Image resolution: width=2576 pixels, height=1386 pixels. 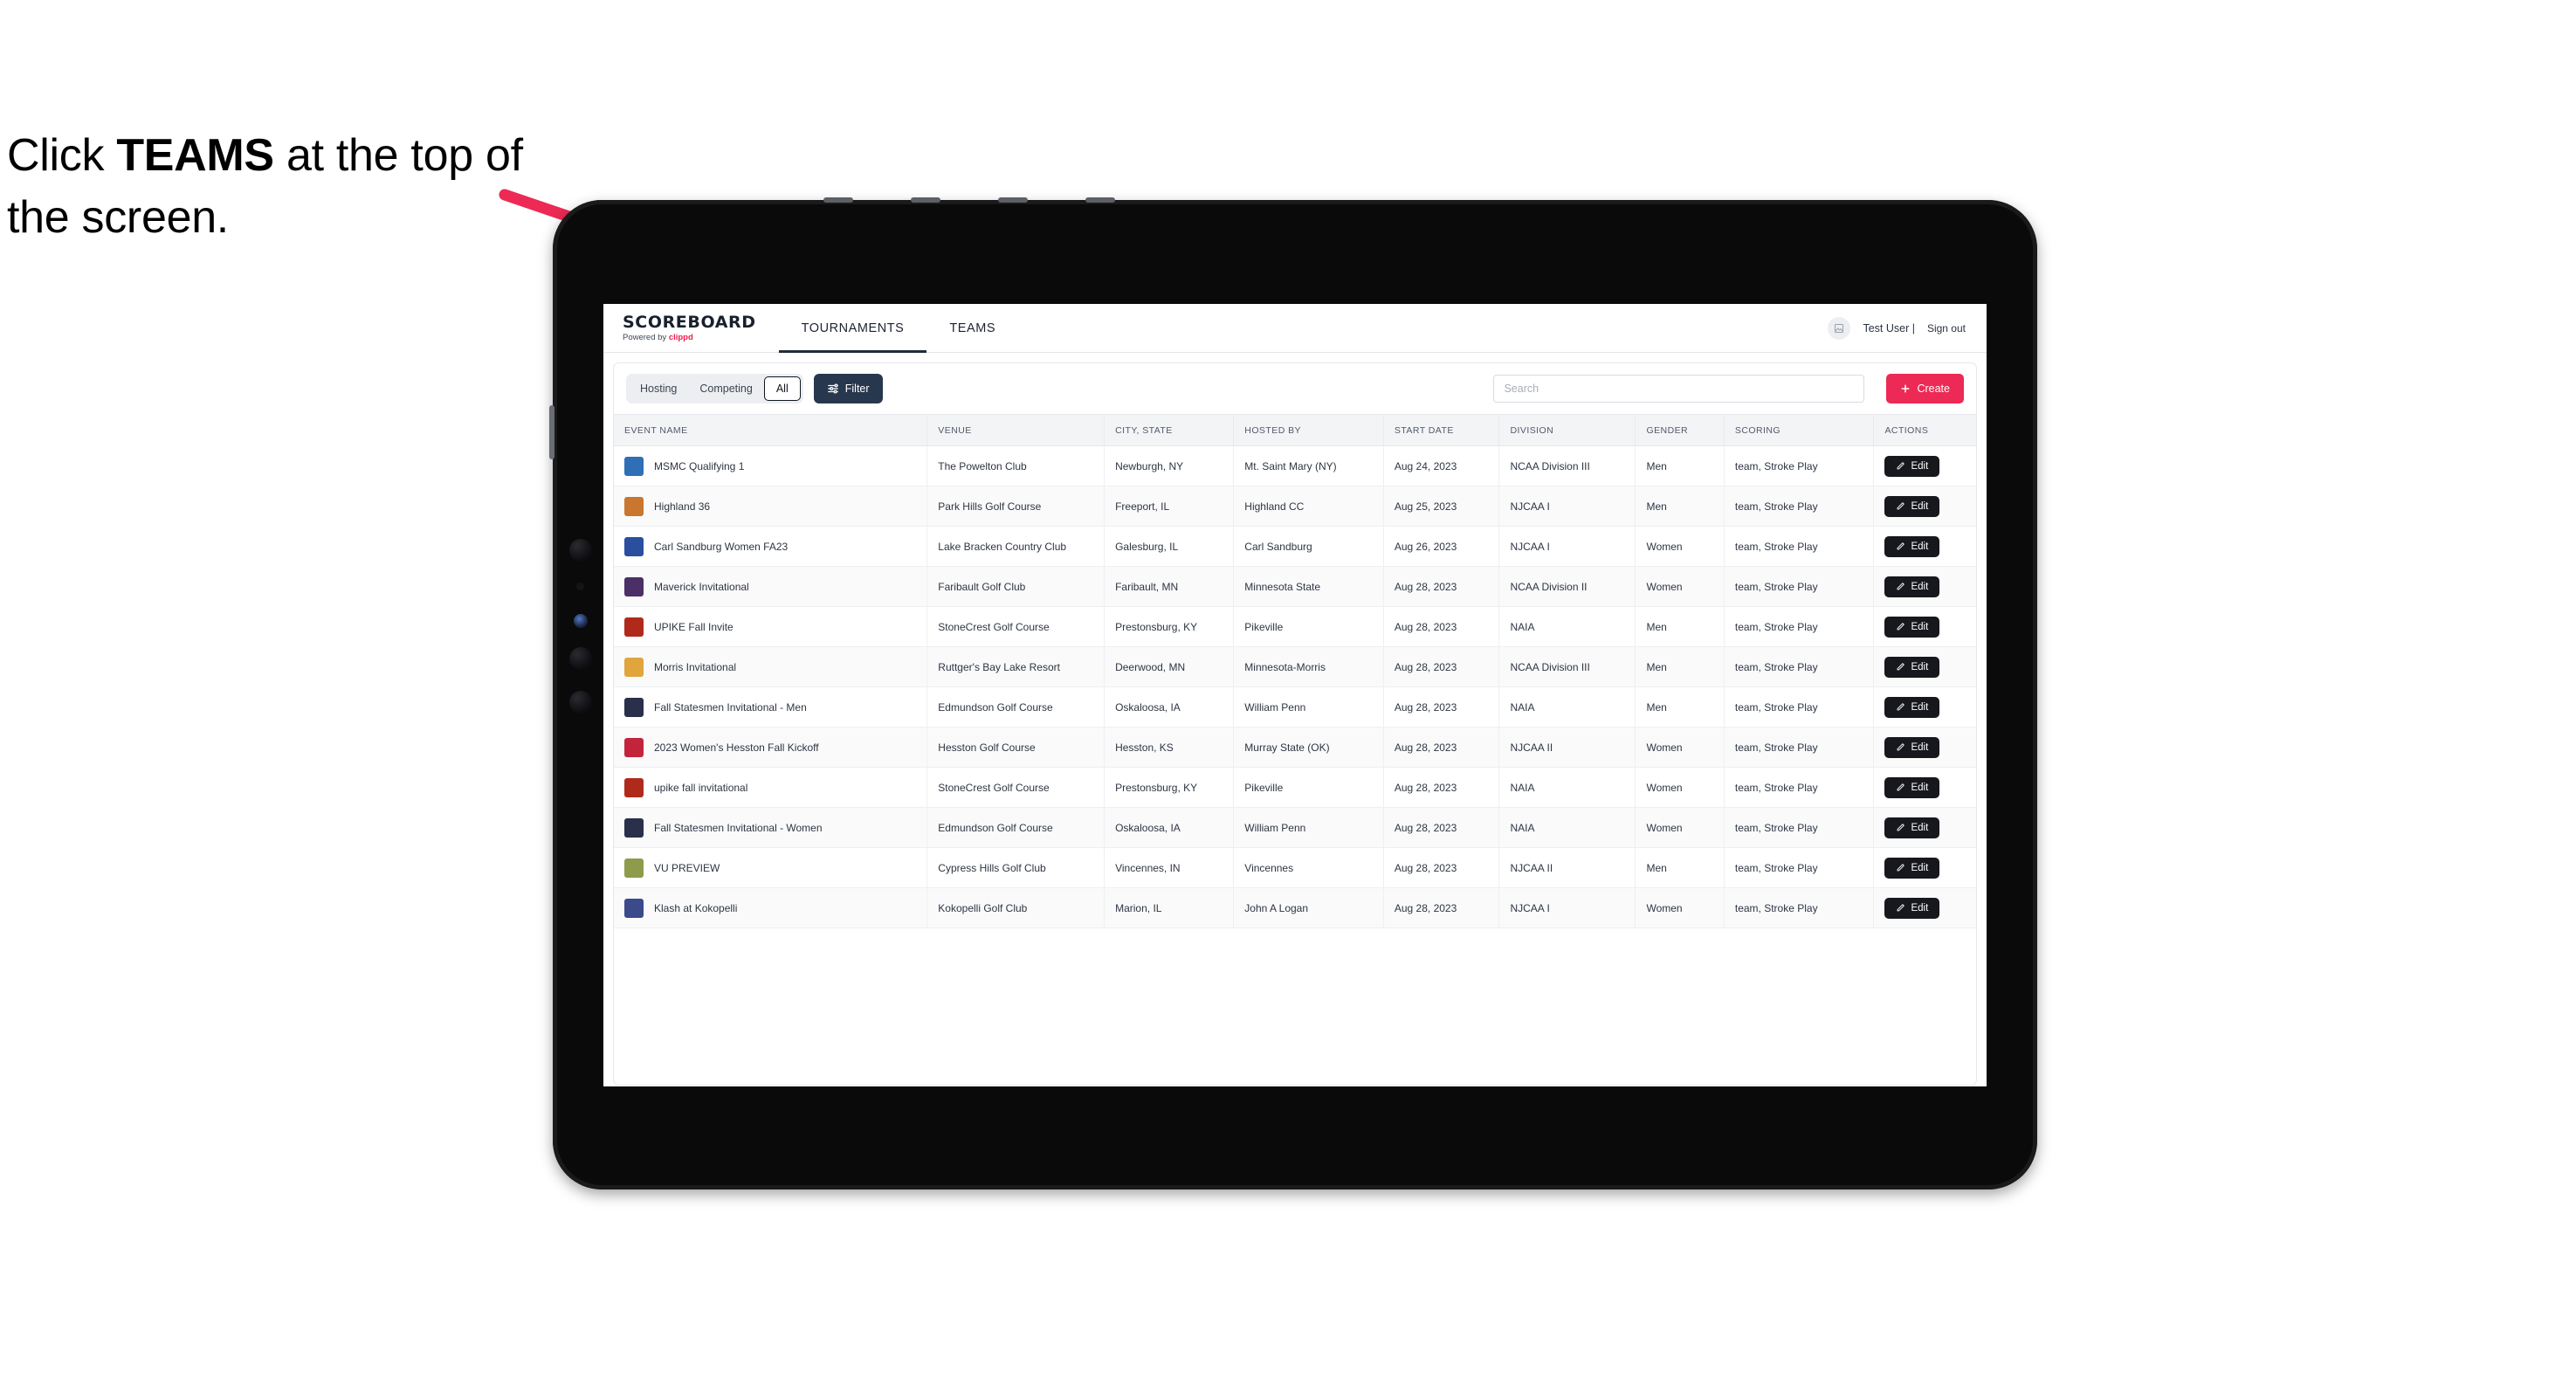 I want to click on cell-venue: Cypress Hills Golf Club, so click(x=1015, y=867).